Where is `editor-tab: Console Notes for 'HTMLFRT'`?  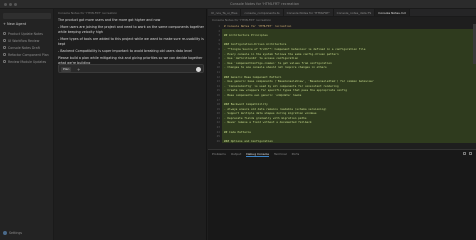
editor-tab: Console Notes for 'HTMLFRT' is located at coordinates (309, 12).